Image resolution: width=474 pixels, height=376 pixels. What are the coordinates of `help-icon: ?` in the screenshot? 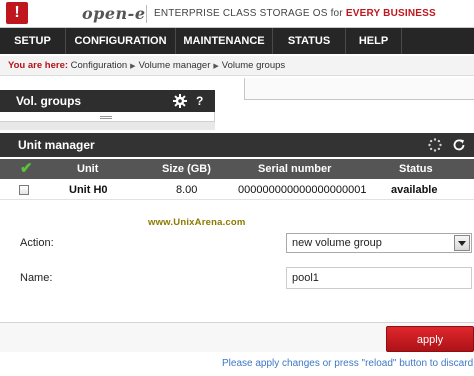 It's located at (199, 101).